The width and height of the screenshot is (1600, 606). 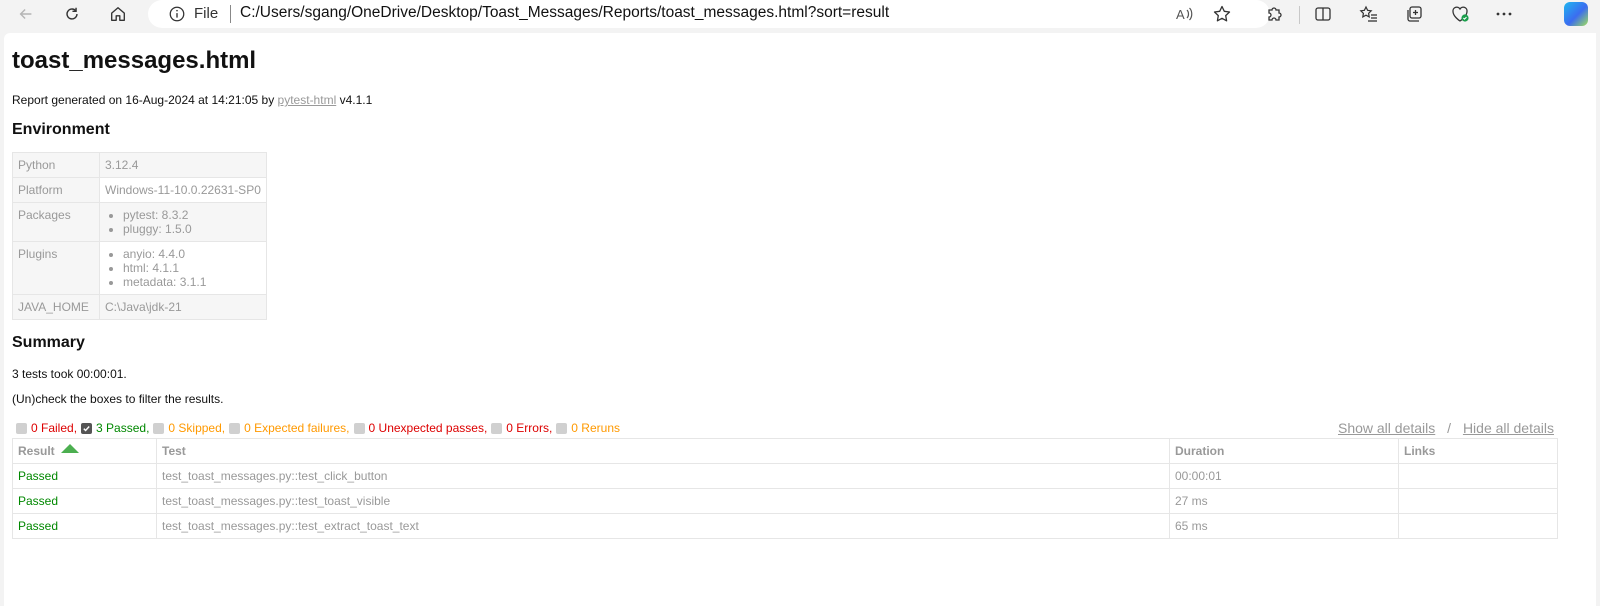 What do you see at coordinates (307, 100) in the screenshot?
I see `pytest-html-link: pytest-html` at bounding box center [307, 100].